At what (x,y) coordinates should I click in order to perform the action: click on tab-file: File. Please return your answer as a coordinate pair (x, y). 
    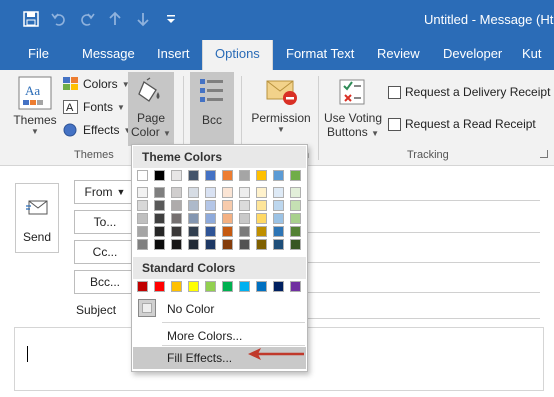
    Looking at the image, I should click on (38, 53).